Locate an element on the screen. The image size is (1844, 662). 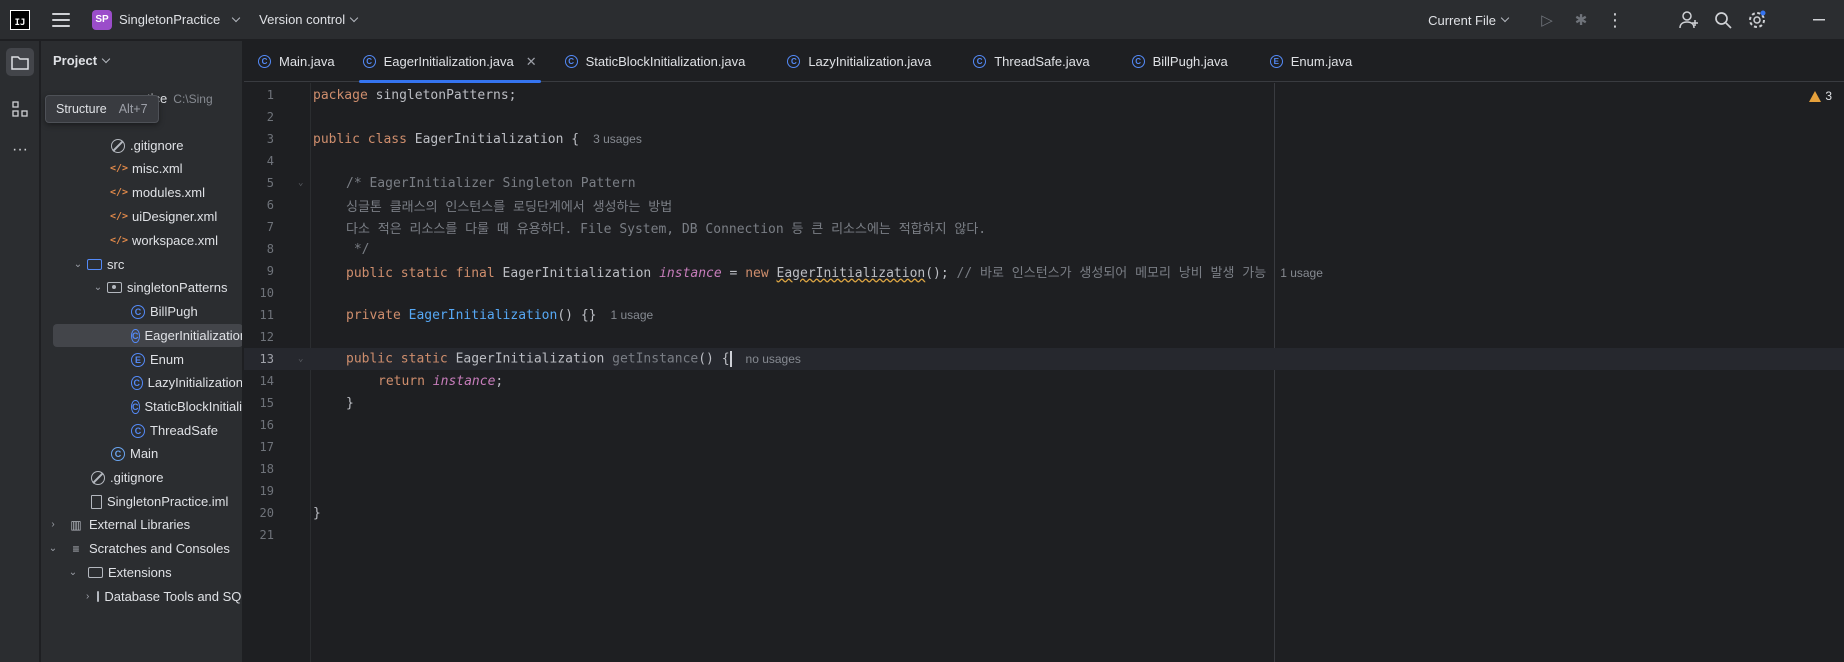
code-line: 2 is located at coordinates (1044, 117).